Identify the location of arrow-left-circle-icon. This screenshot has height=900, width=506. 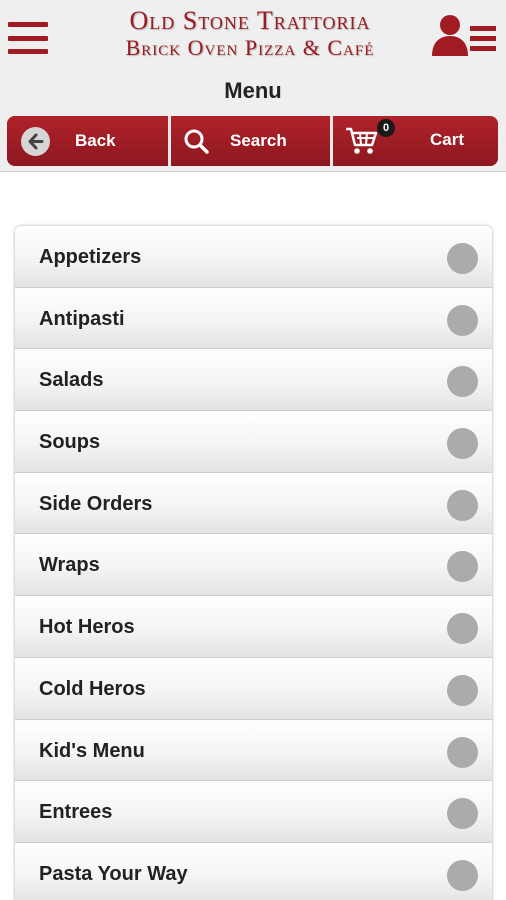
(35, 141).